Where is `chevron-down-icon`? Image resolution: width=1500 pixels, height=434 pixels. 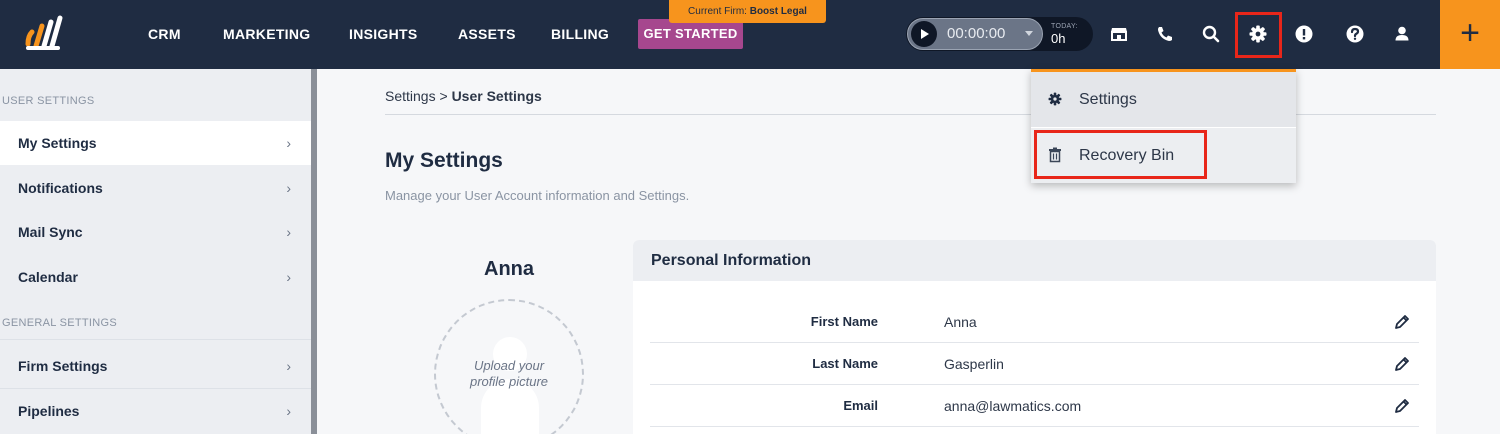 chevron-down-icon is located at coordinates (1029, 33).